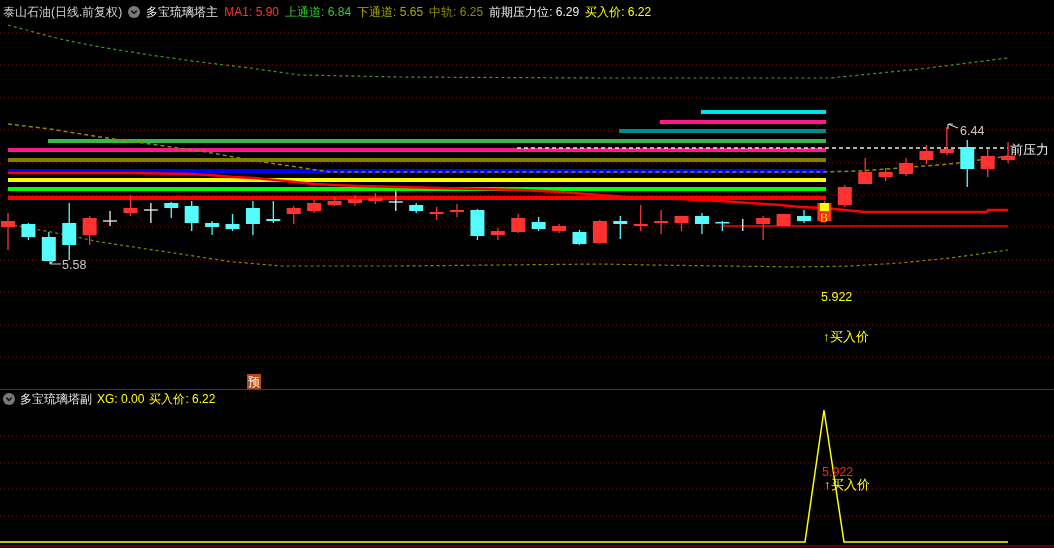 This screenshot has width=1054, height=548. What do you see at coordinates (121, 399) in the screenshot?
I see `indicator-readout: XG: 0.00` at bounding box center [121, 399].